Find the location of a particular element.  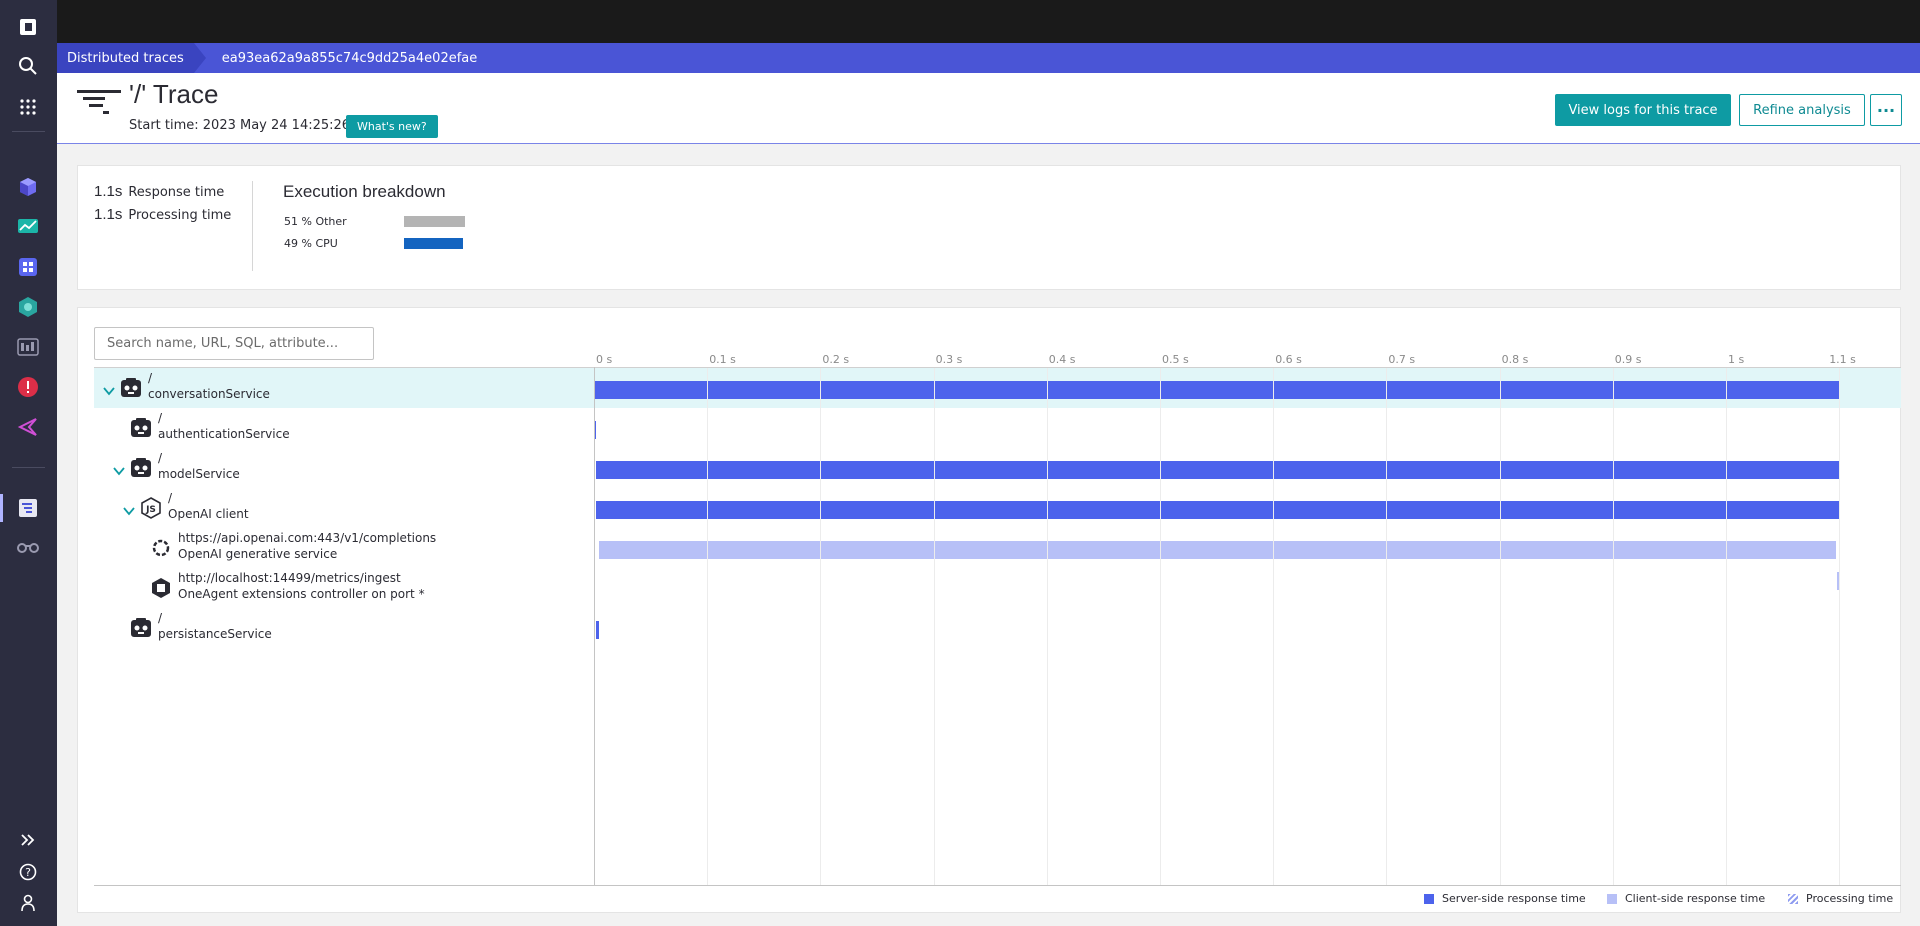

breakdown-cpu-label: 49 % CPU is located at coordinates (311, 243).